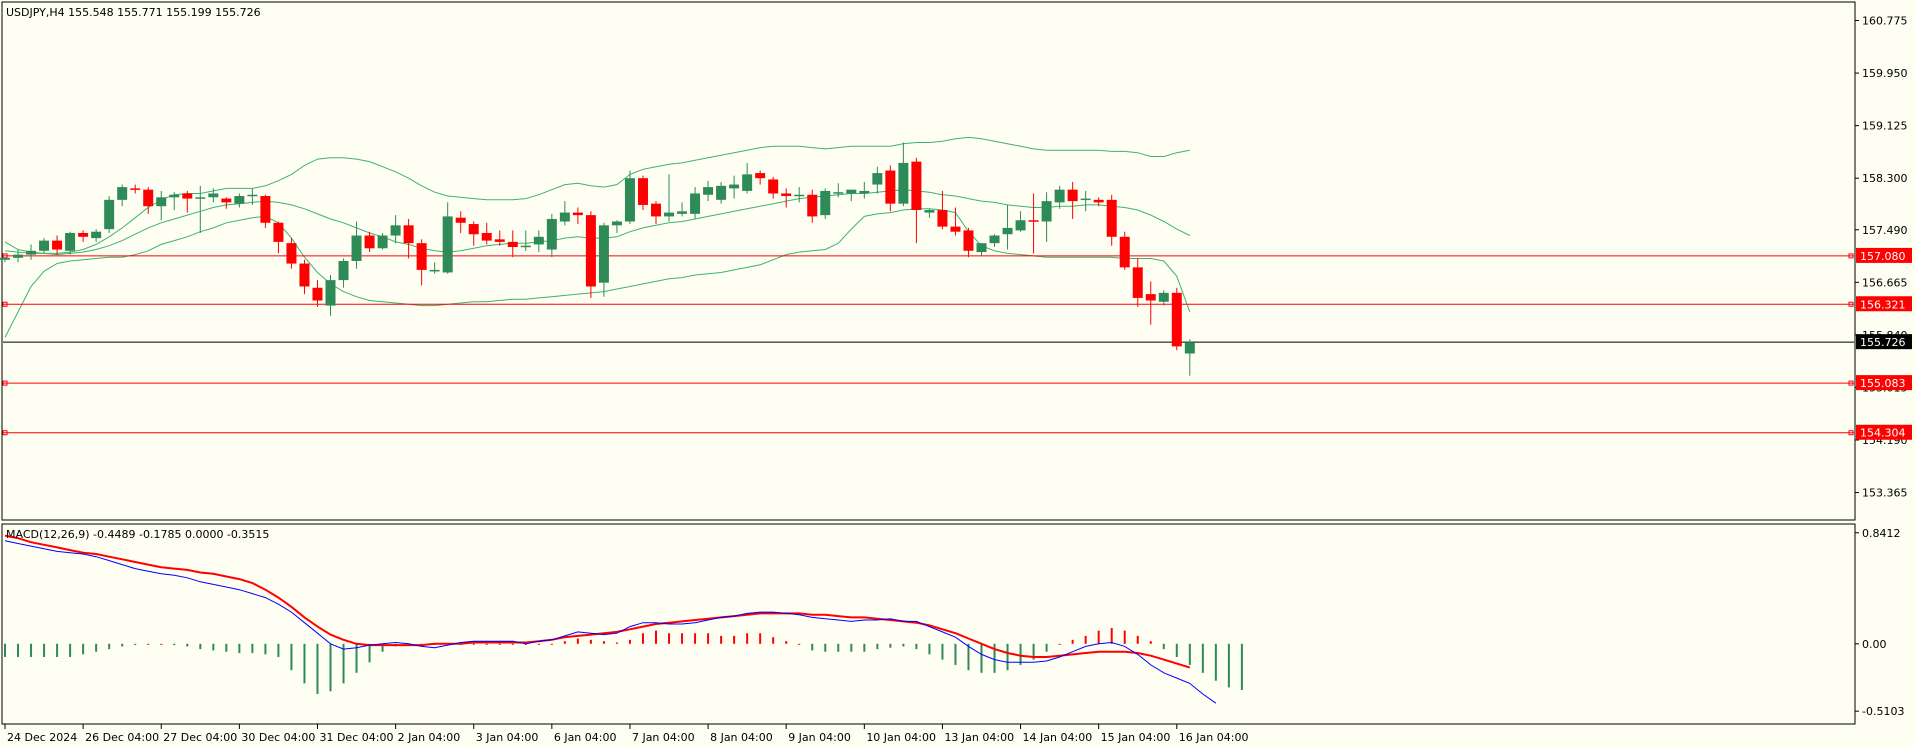  I want to click on price-tick-label: 159.125, so click(1885, 126).